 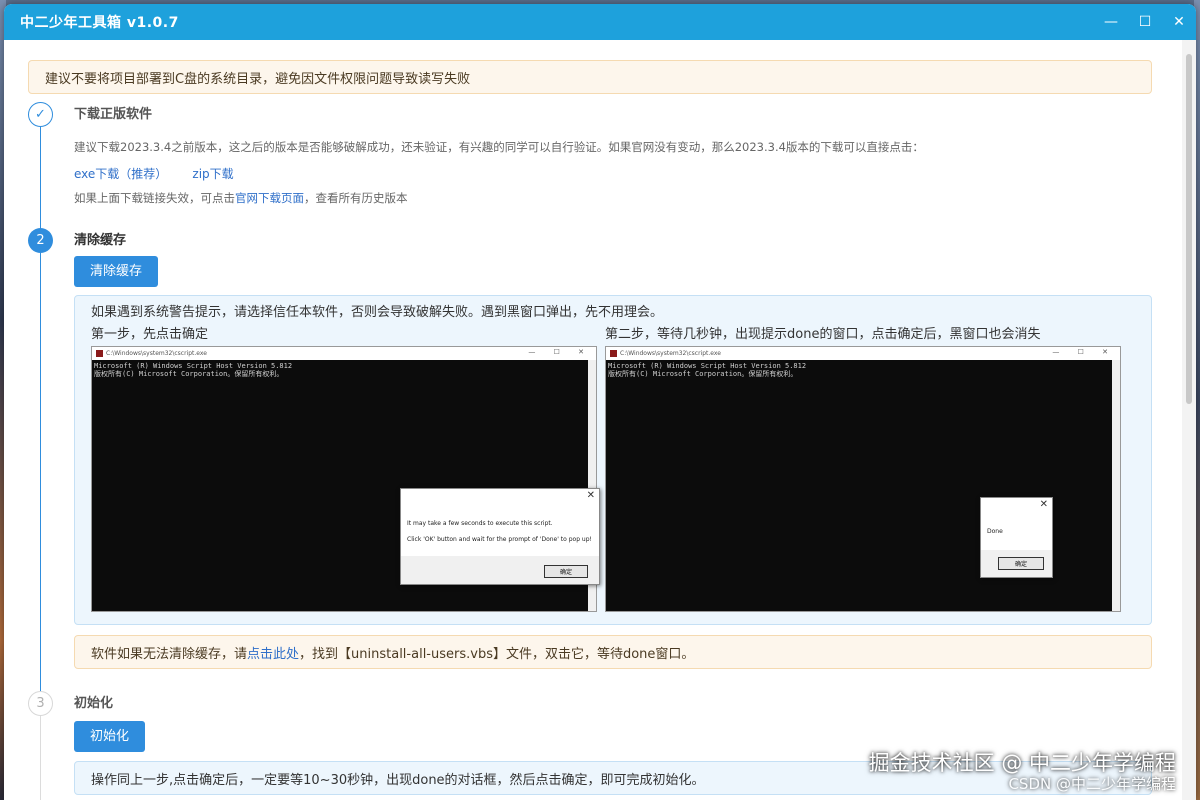 I want to click on window-title: 中二少年工具箱 v1.0.7, so click(x=99, y=23).